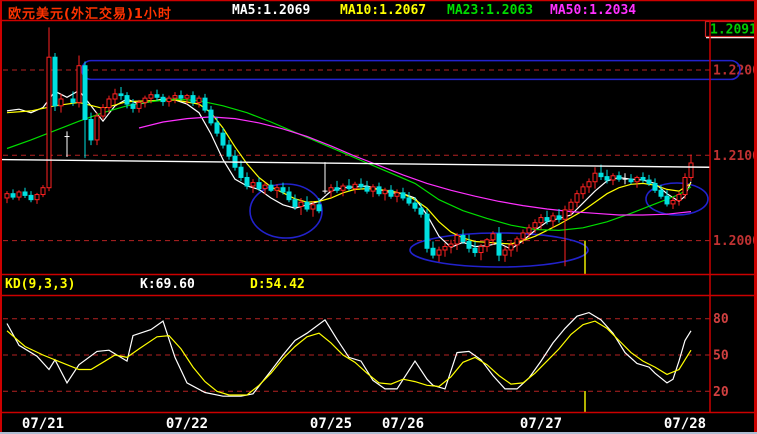 This screenshot has height=434, width=757. I want to click on instrument-title: 欧元美元(外汇交易)1小时, so click(90, 14).